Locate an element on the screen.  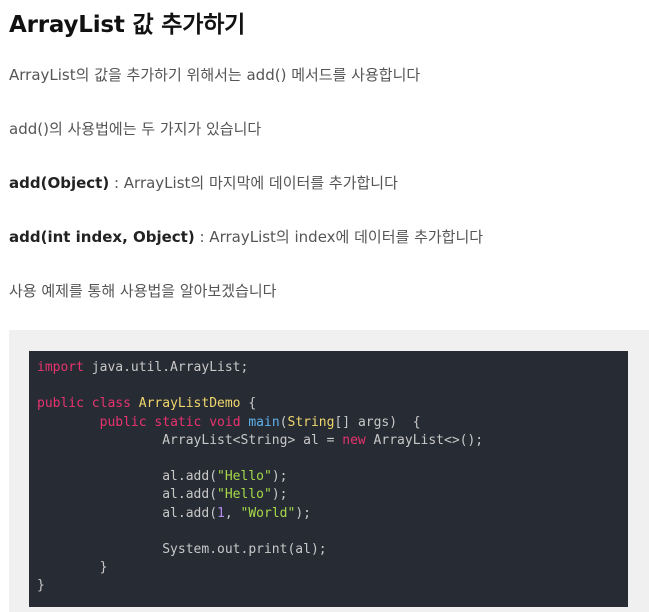
code-keyword: new is located at coordinates (354, 440).